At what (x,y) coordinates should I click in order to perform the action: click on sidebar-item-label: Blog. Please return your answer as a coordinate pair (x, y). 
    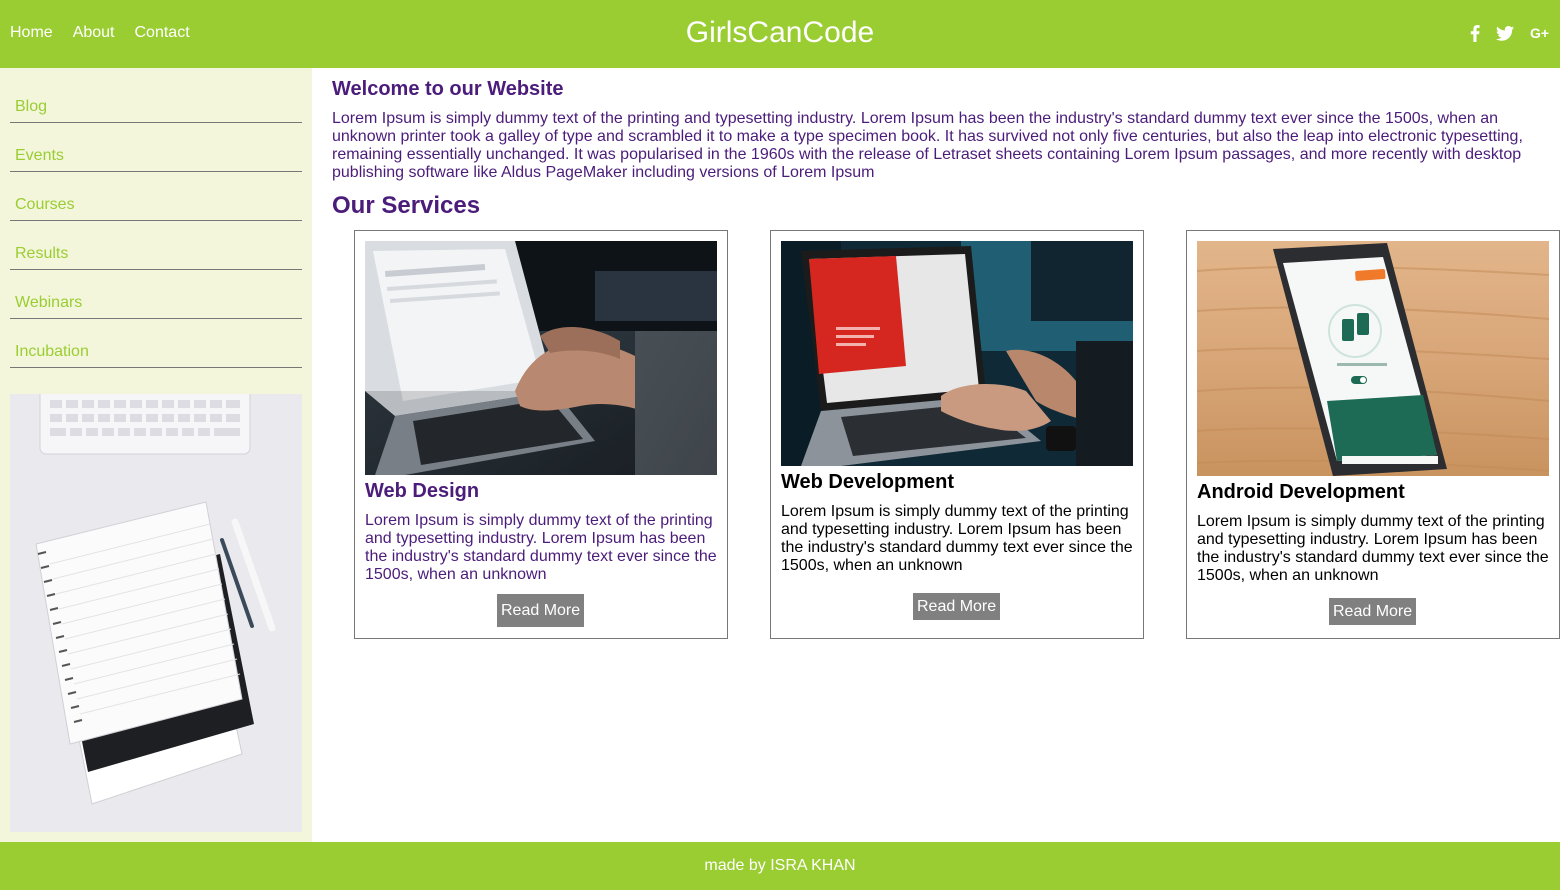
    Looking at the image, I should click on (31, 106).